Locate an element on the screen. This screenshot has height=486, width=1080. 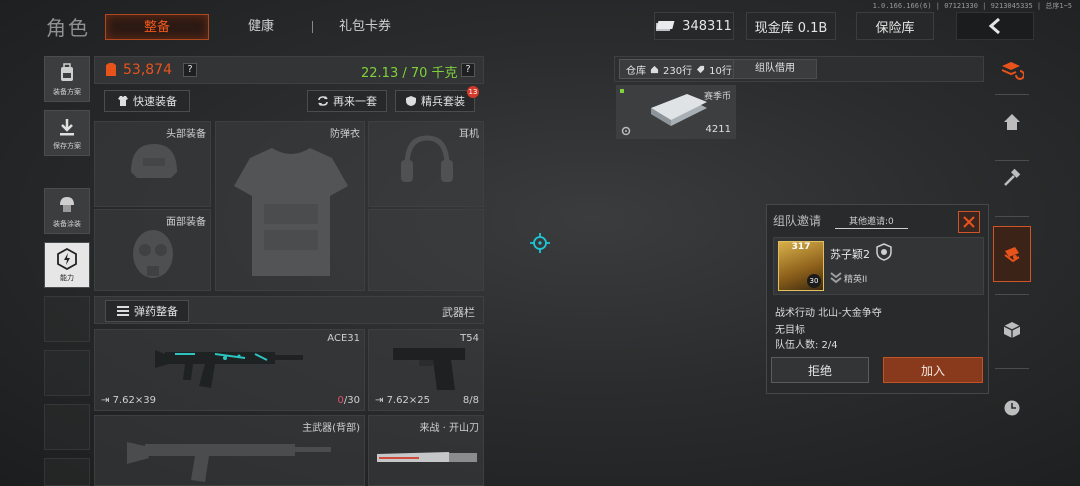
nav-clock is located at coordinates (1012, 408).